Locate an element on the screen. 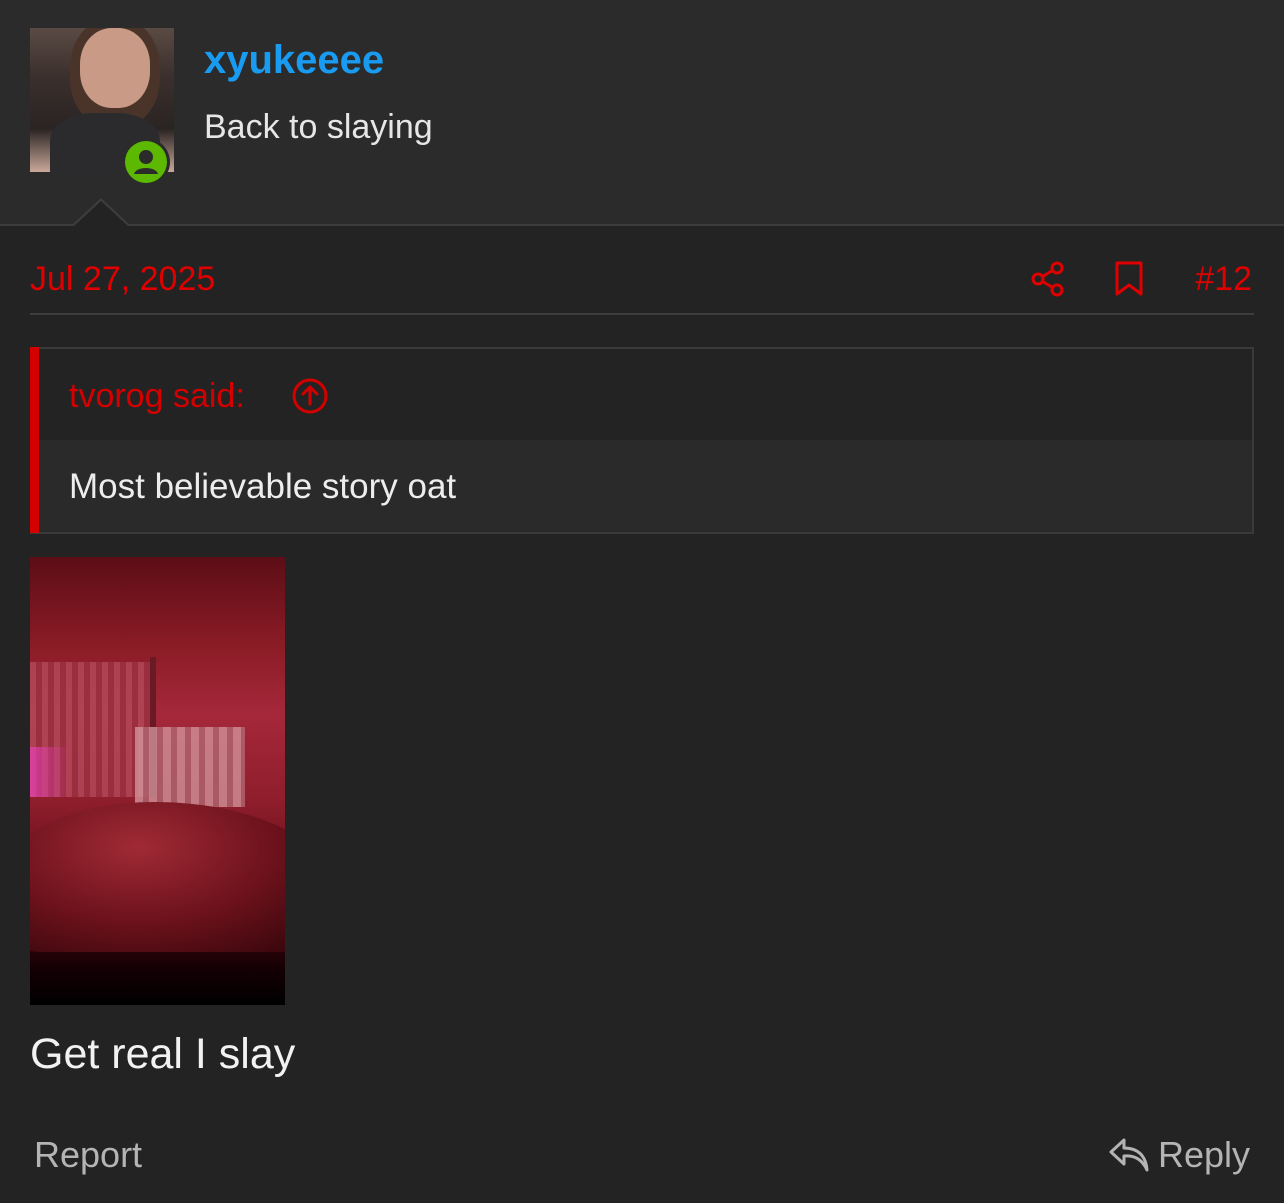 The height and width of the screenshot is (1203, 1284). report-link: Report is located at coordinates (88, 1155).